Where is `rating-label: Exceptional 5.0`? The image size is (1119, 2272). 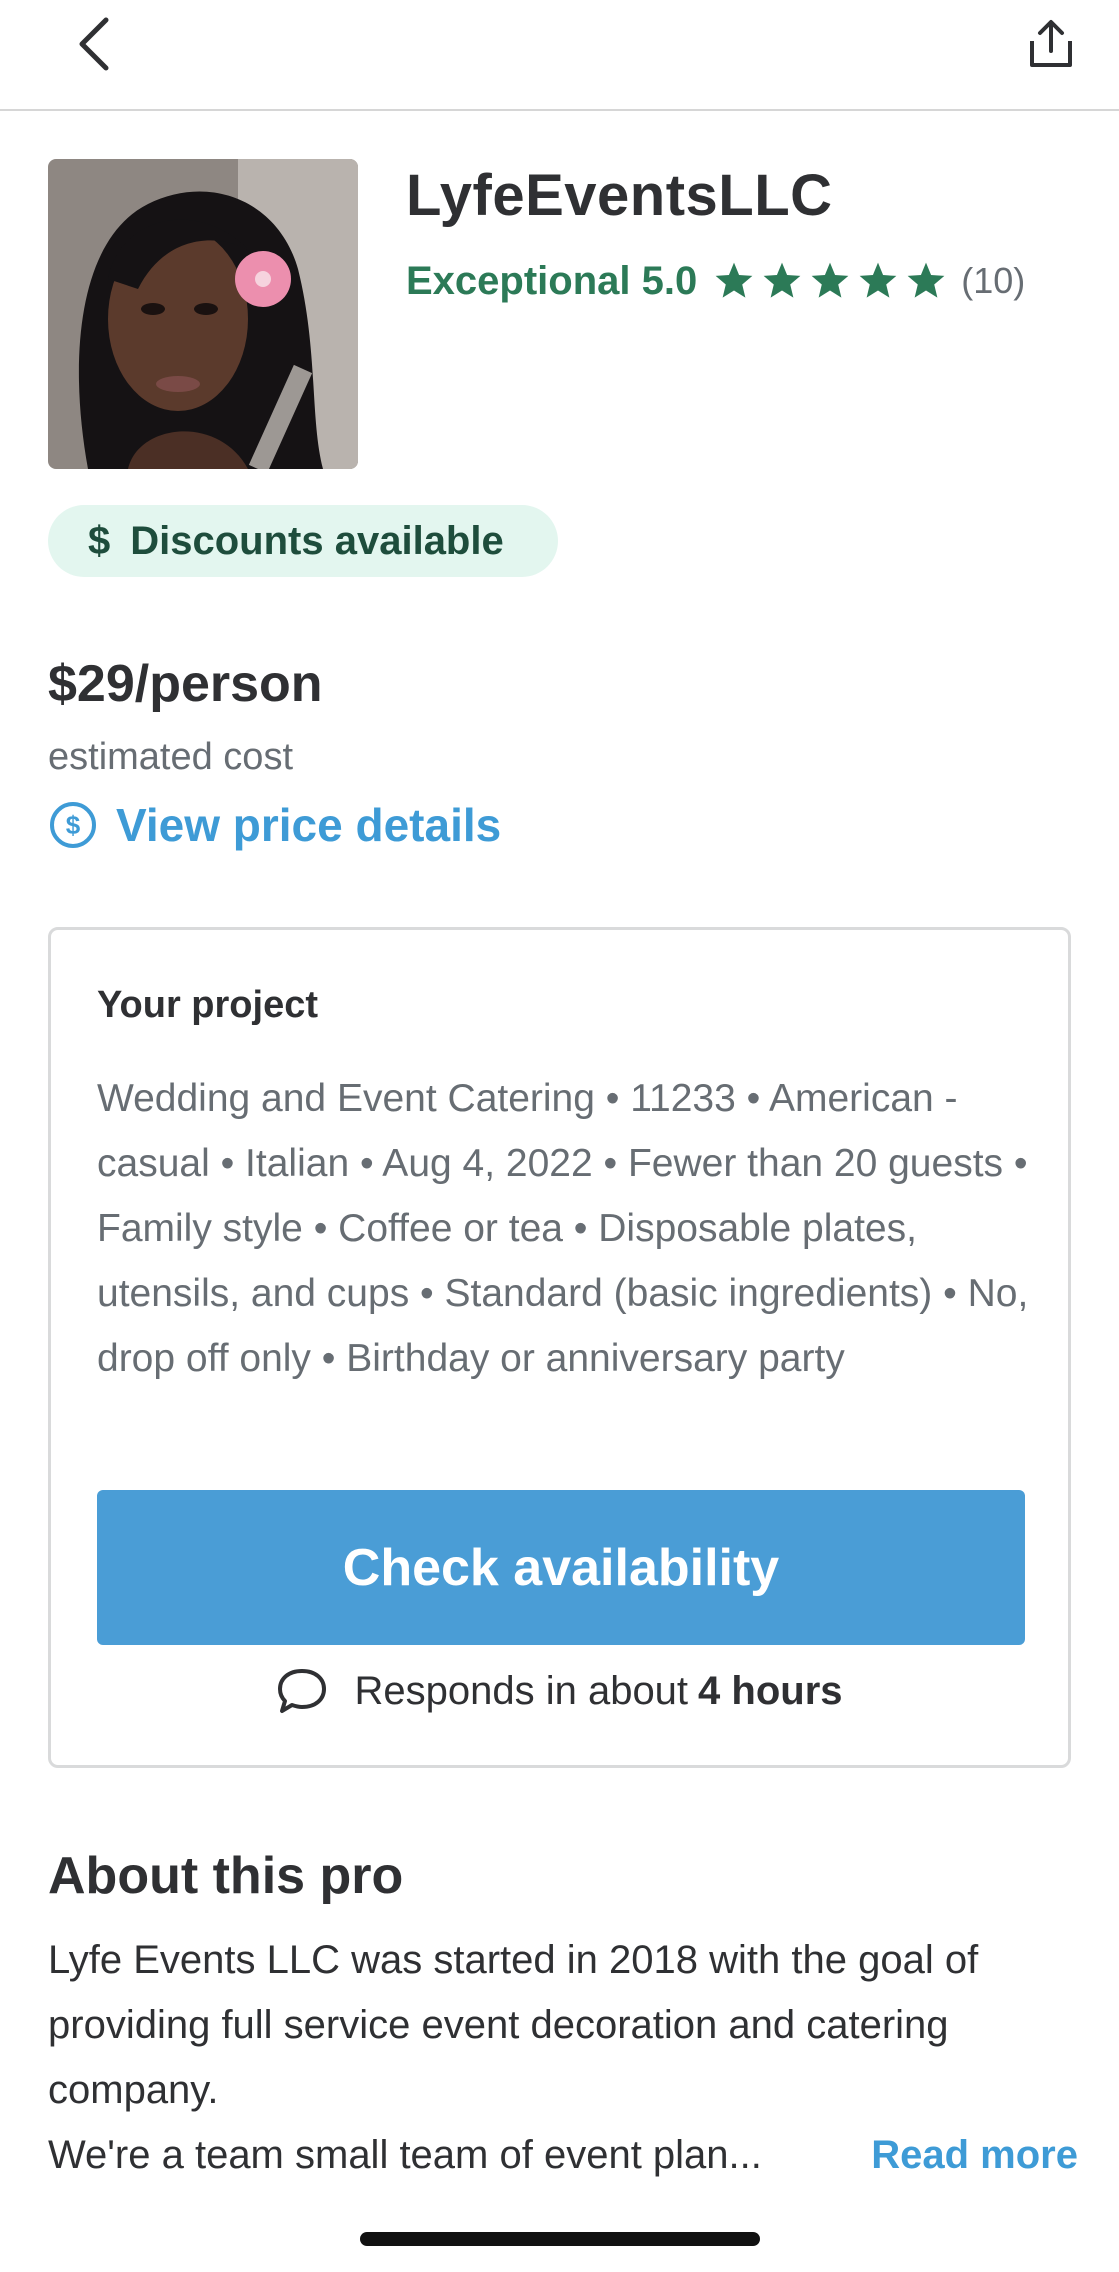
rating-label: Exceptional 5.0 is located at coordinates (552, 280).